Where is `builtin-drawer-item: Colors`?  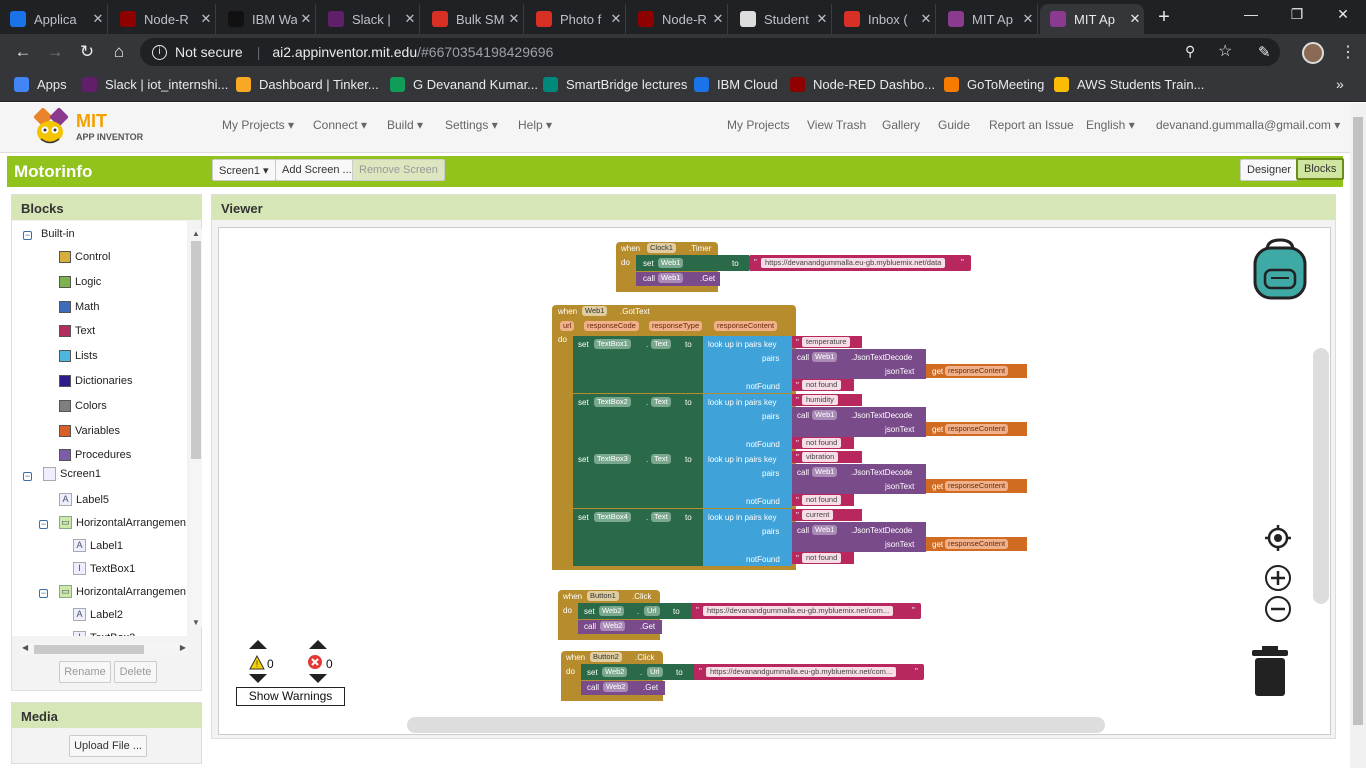
builtin-drawer-item: Colors is located at coordinates (83, 405).